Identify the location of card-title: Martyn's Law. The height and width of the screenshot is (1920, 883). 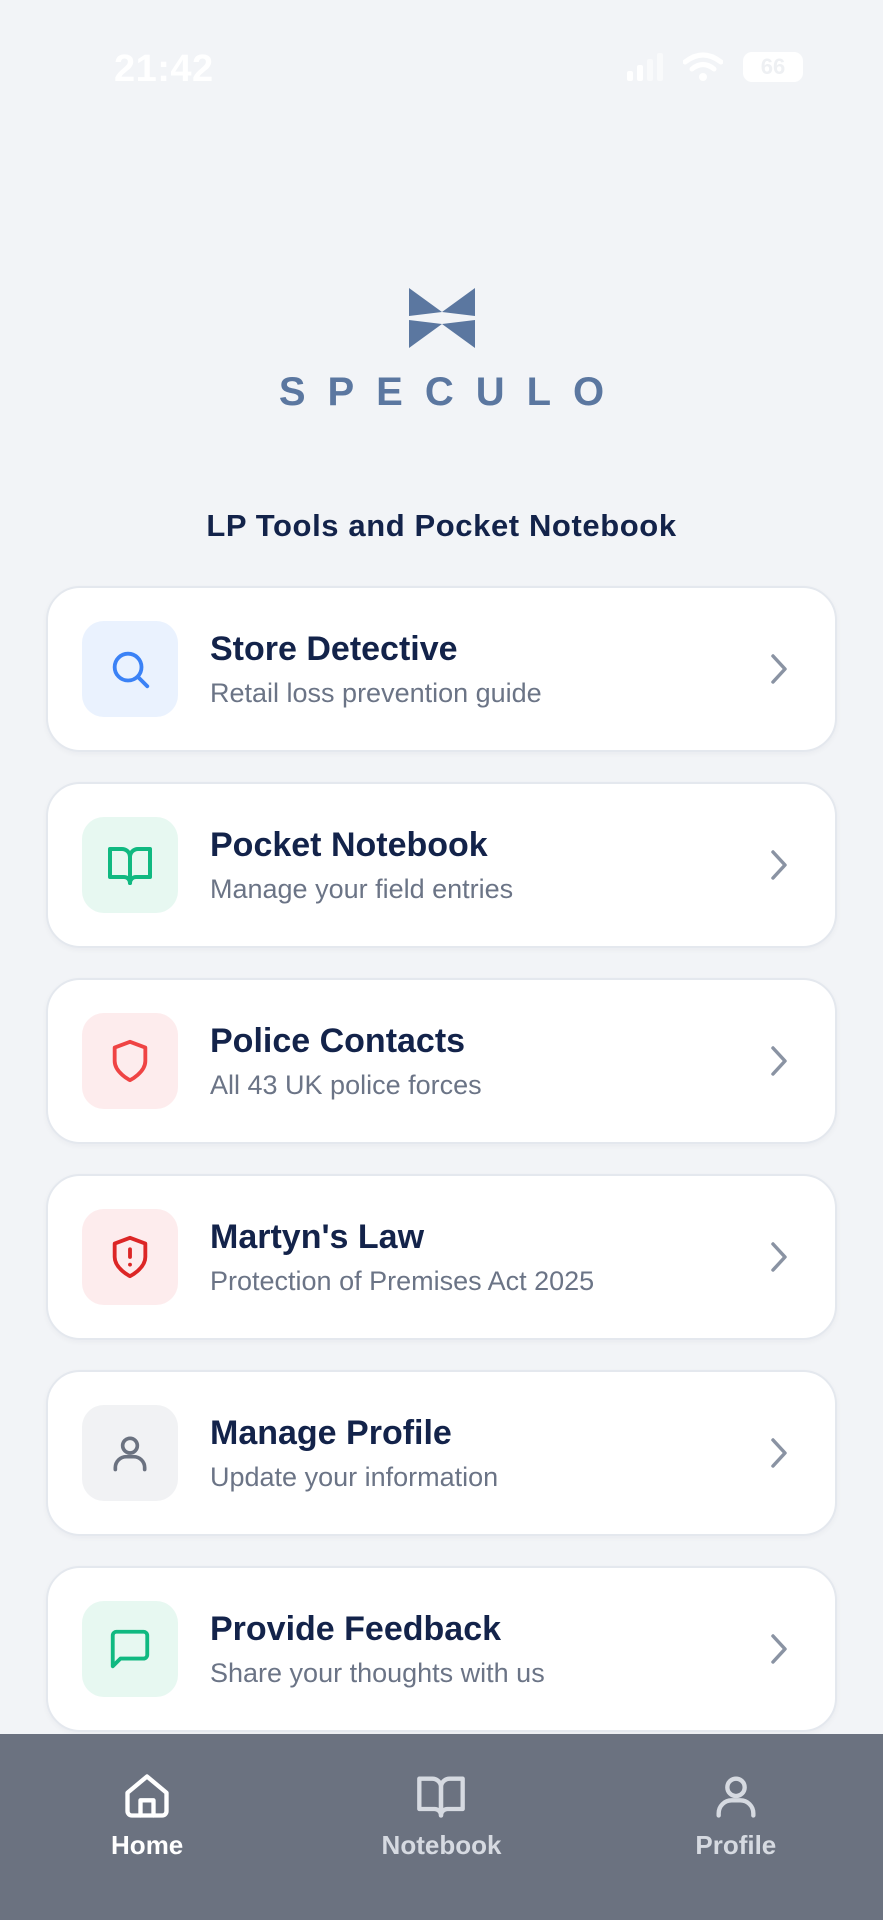
(317, 1237).